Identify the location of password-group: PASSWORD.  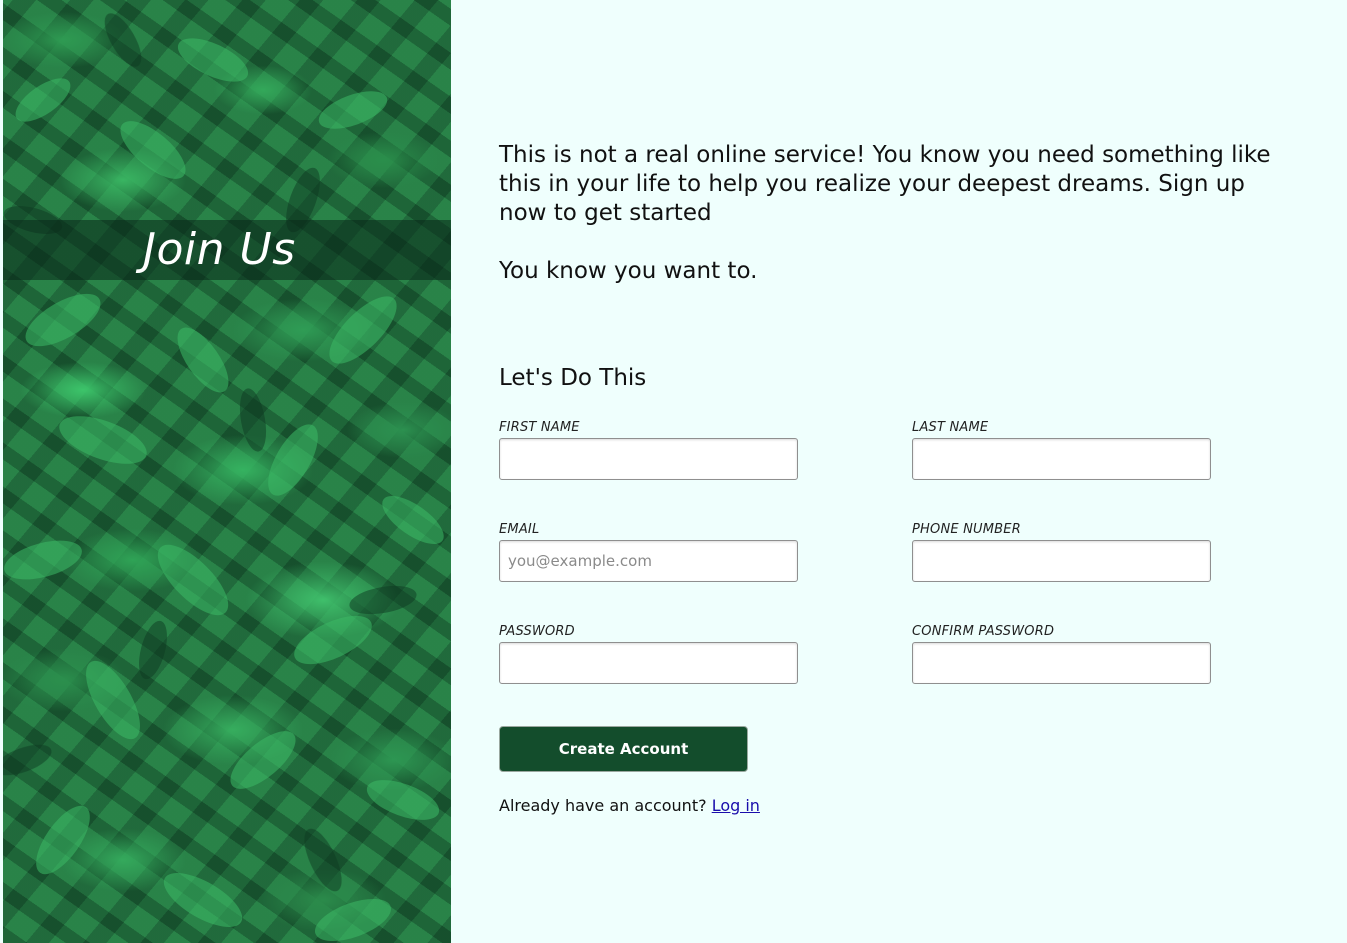
(649, 654).